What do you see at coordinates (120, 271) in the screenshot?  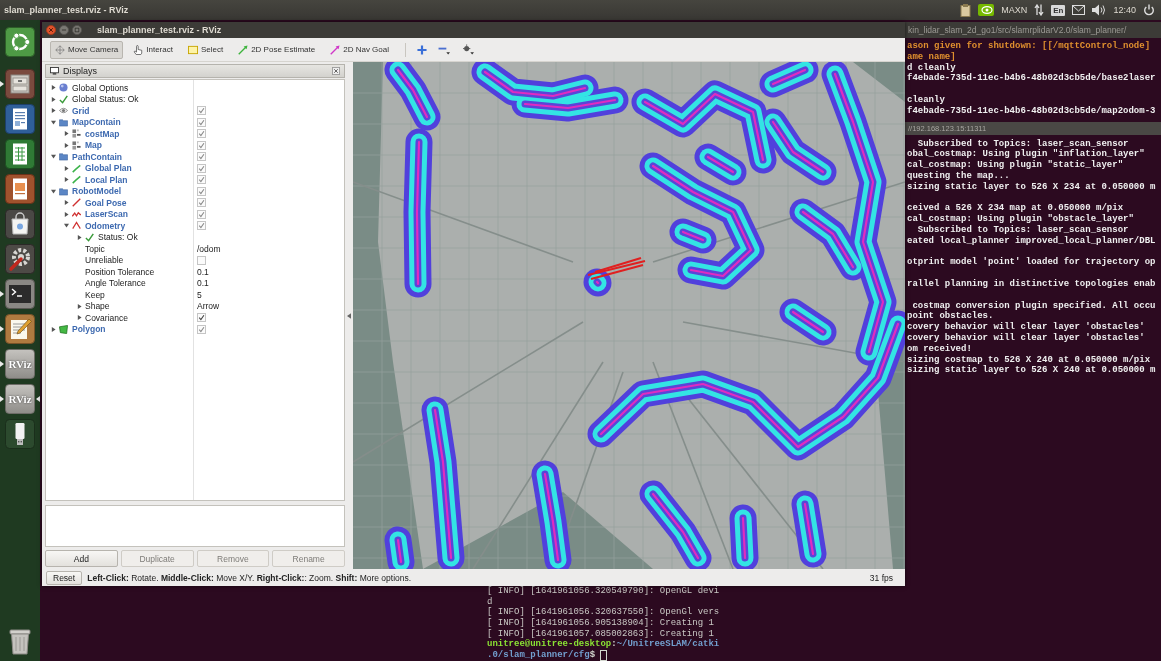 I see `property-label: Position Tolerance` at bounding box center [120, 271].